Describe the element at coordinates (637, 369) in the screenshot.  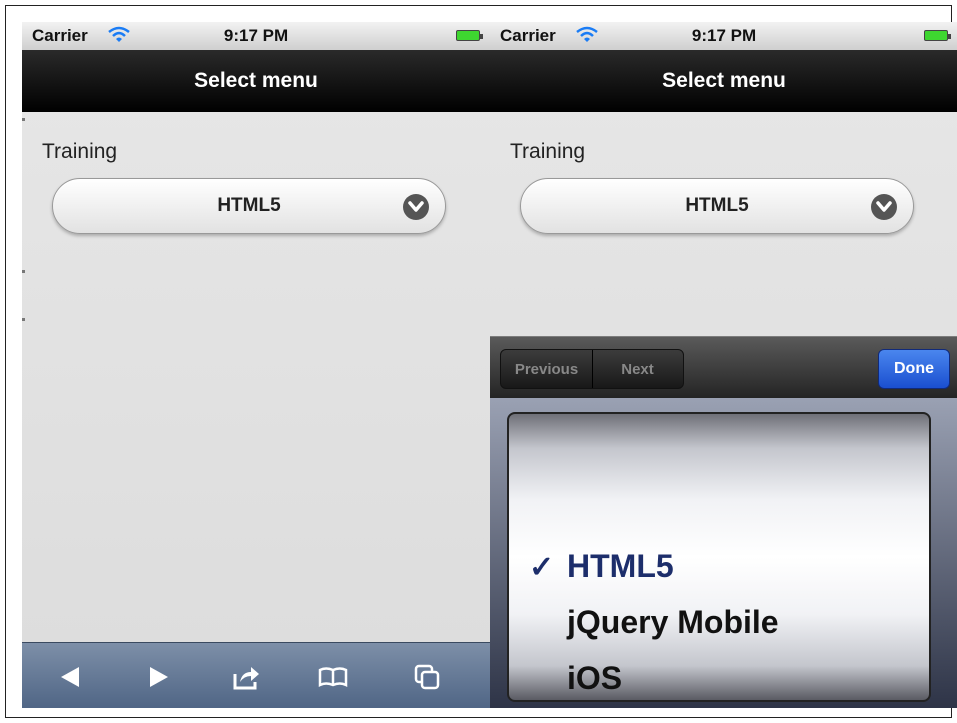
I see `next-button: Next` at that location.